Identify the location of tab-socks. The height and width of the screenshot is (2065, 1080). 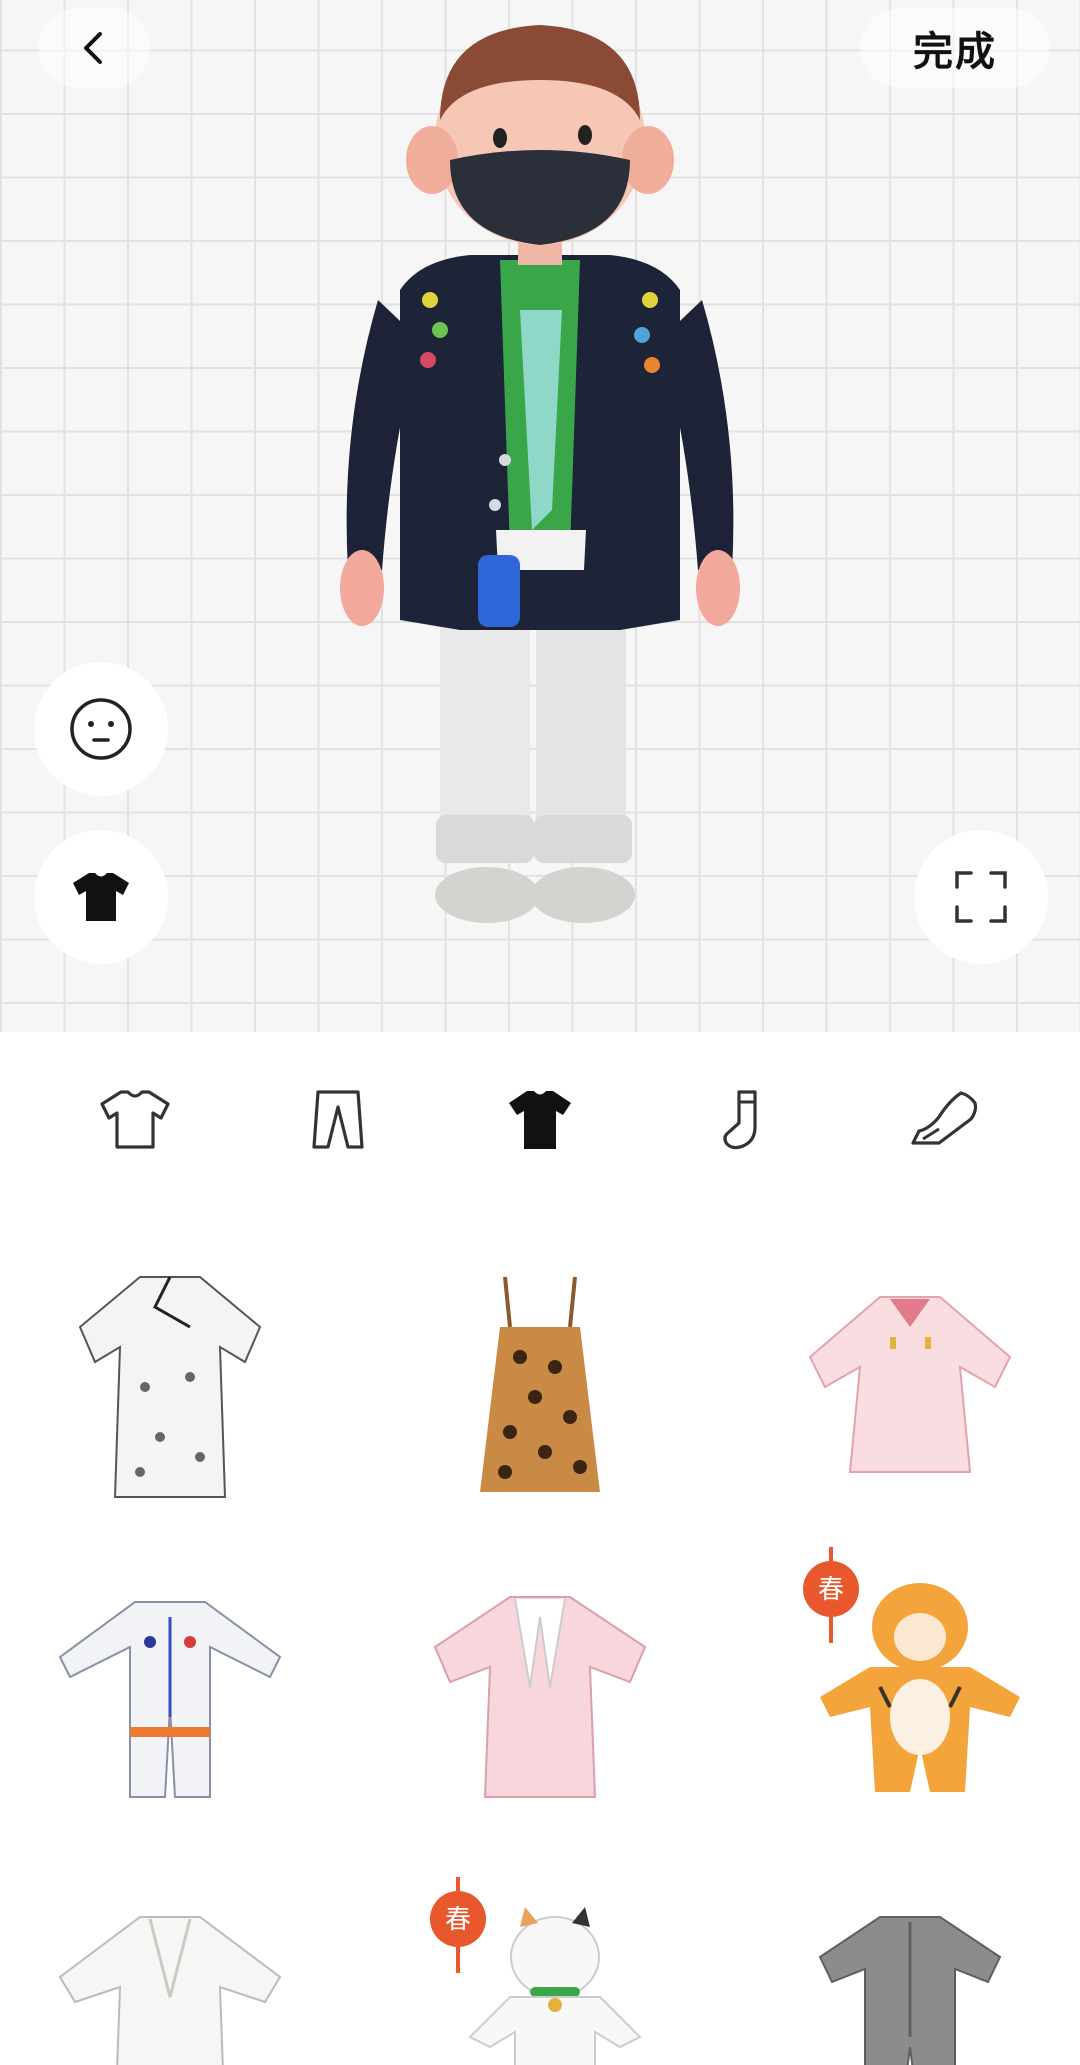
(742, 1120).